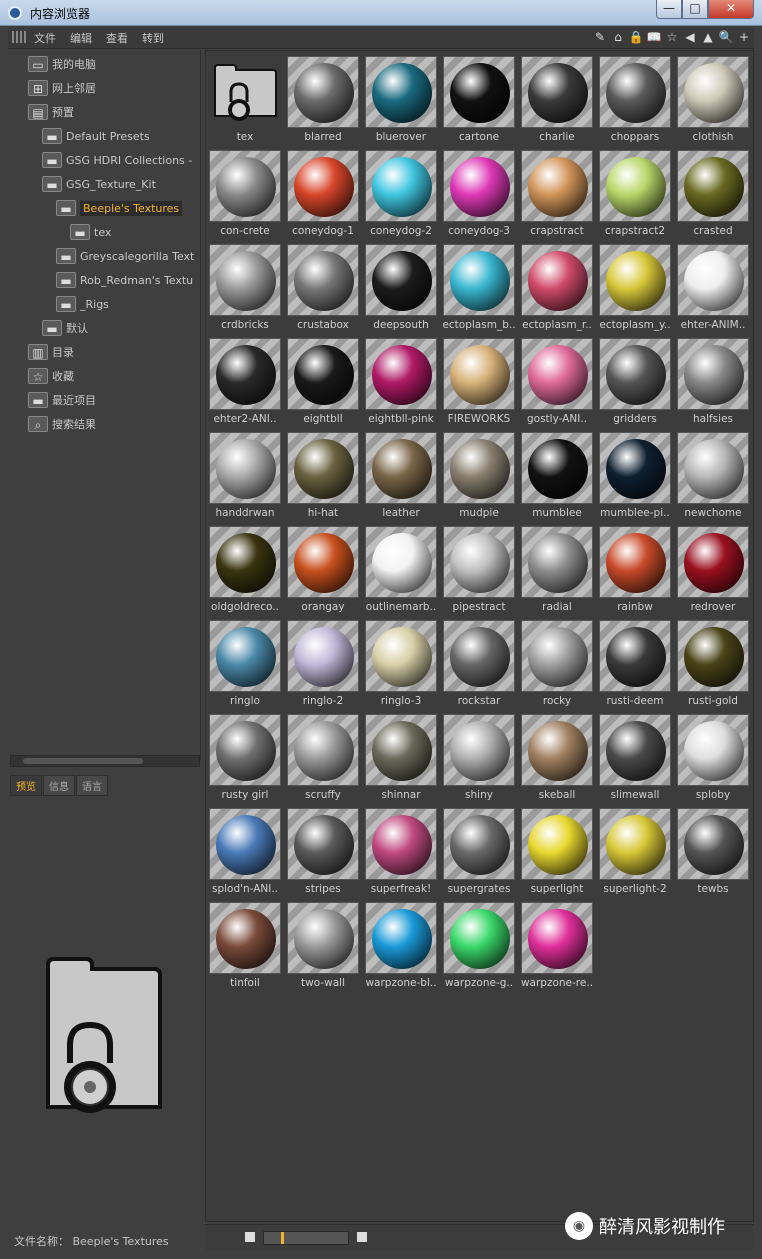  I want to click on texture-item: rainbw, so click(635, 571).